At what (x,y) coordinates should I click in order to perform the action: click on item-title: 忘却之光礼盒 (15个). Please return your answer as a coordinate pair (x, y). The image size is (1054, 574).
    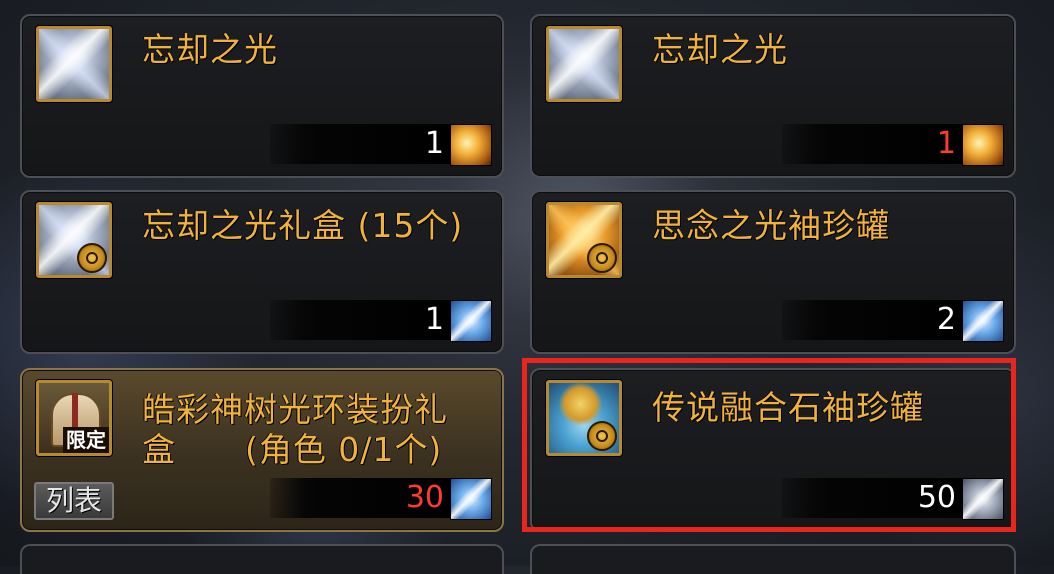
    Looking at the image, I should click on (303, 225).